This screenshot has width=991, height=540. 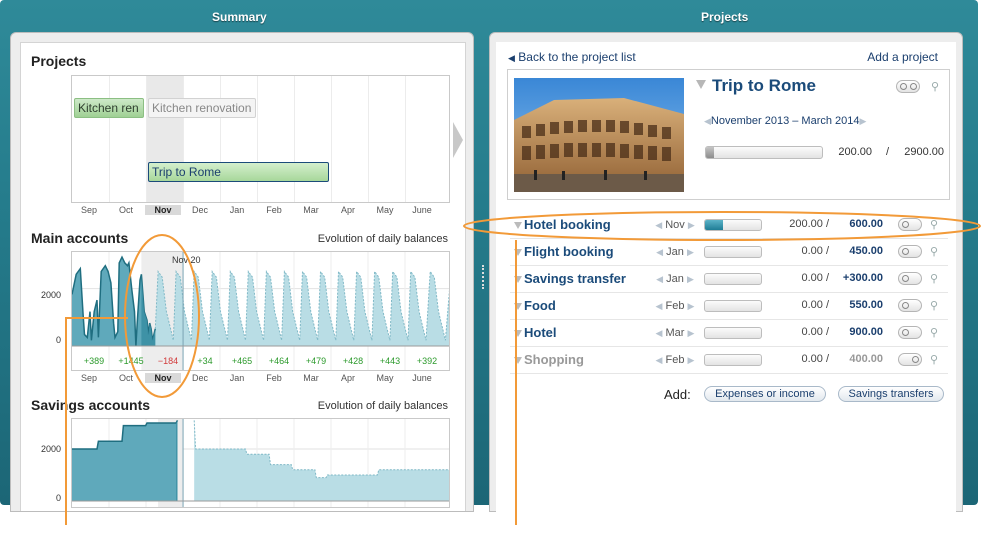 I want to click on project-item-row: Food ◀ Feb ▶ 0.00 / 550.00 ⚲, so click(x=729, y=306).